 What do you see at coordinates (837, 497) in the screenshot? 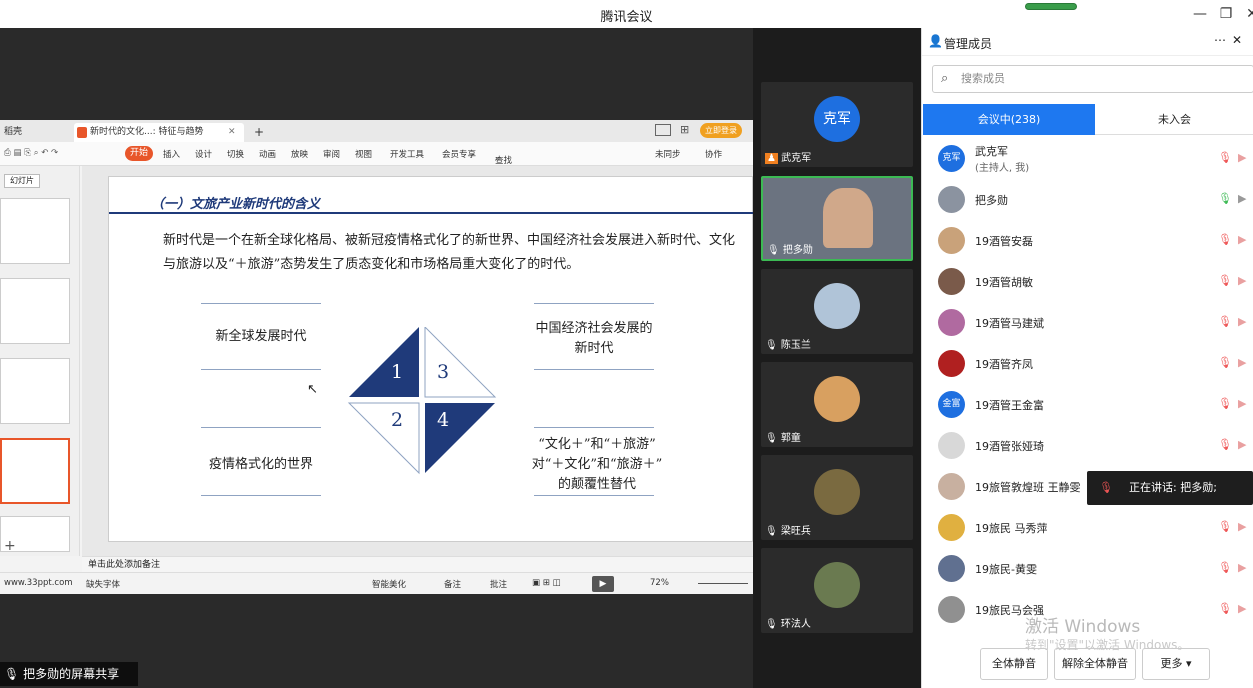
I see `video-tile: 🎙 梁旺兵` at bounding box center [837, 497].